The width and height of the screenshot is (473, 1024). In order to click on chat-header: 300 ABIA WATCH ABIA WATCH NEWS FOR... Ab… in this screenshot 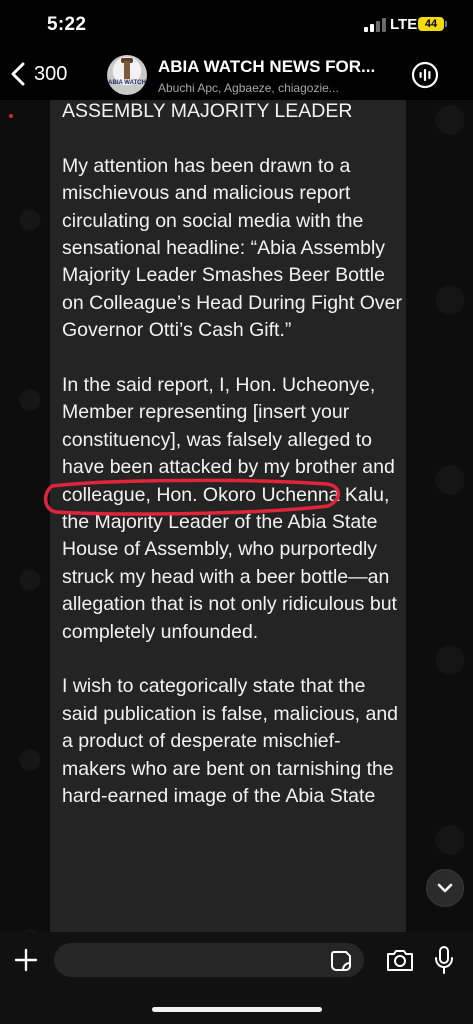, I will do `click(236, 75)`.